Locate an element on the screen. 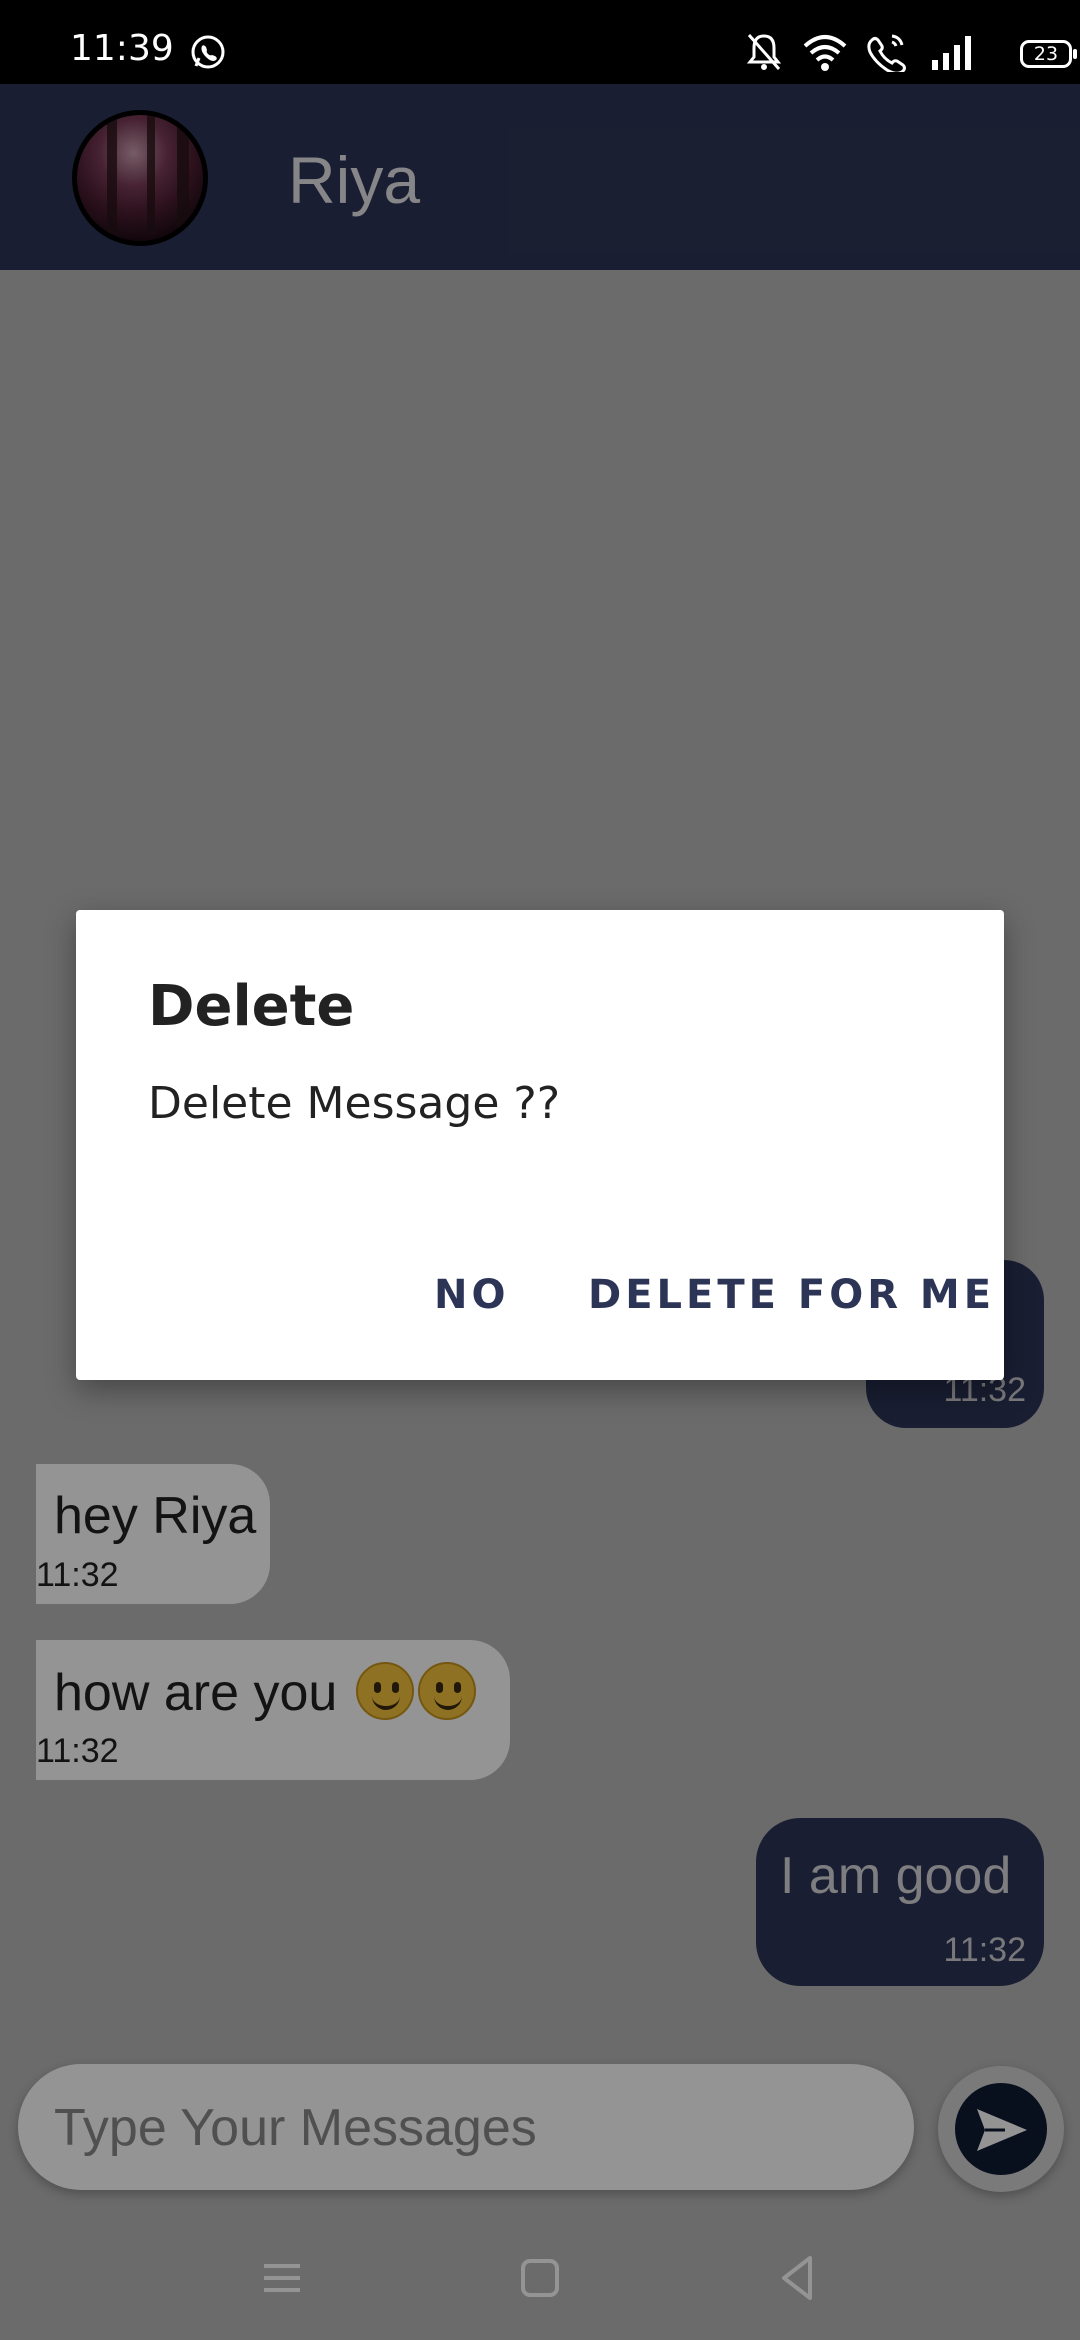 This screenshot has width=1080, height=2340. status-icons: 23 is located at coordinates (900, 53).